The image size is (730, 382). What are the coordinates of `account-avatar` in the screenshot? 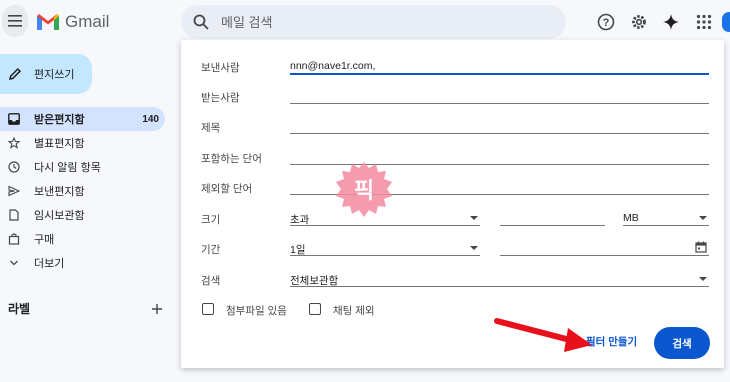 It's located at (726, 22).